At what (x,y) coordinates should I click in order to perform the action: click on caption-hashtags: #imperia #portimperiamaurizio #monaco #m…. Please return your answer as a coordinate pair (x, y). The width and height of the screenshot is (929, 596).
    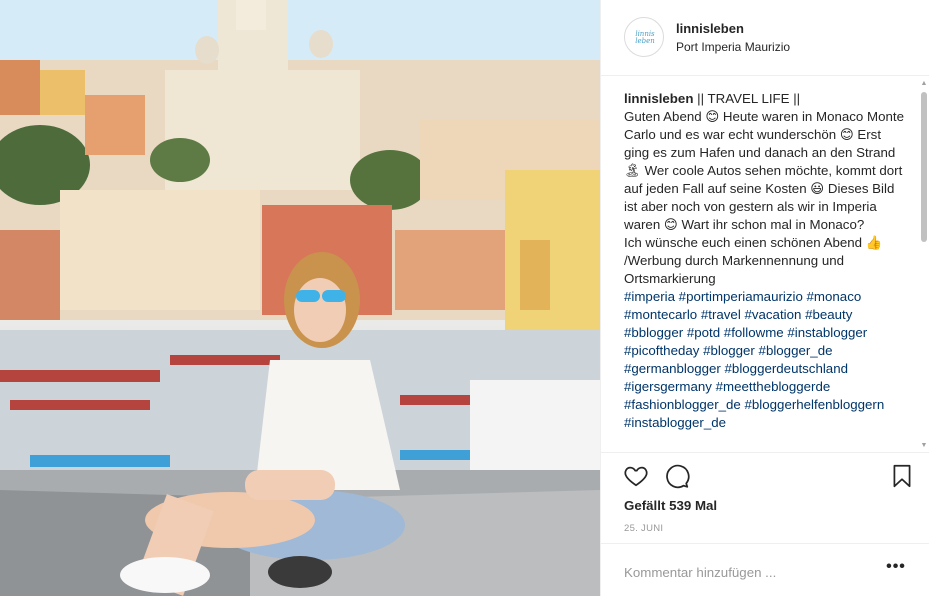
    Looking at the image, I should click on (765, 360).